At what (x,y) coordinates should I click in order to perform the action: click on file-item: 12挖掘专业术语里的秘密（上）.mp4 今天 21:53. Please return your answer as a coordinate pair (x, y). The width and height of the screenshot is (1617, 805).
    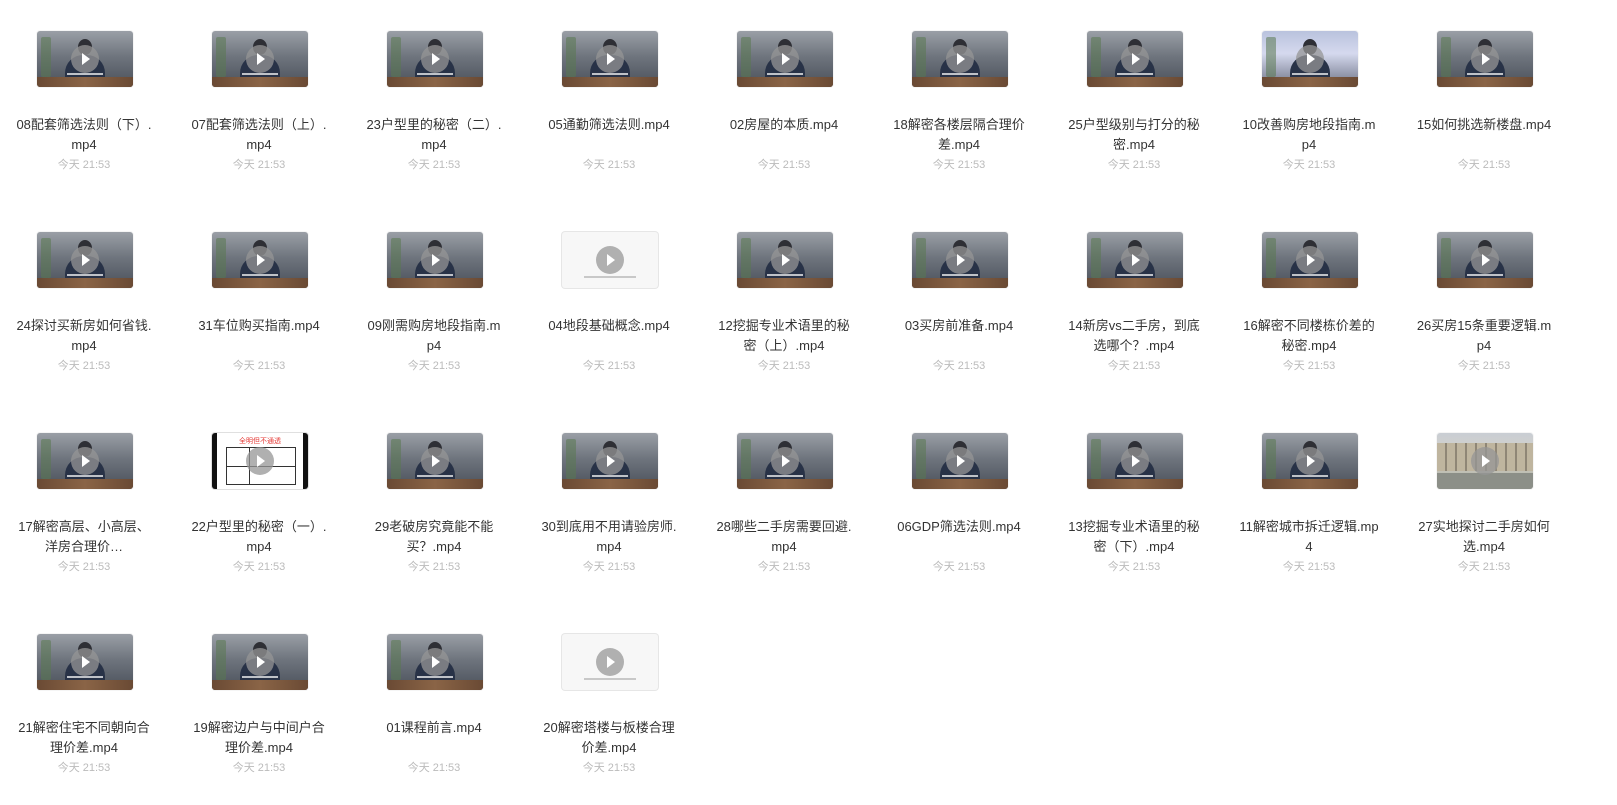
    Looking at the image, I should click on (784, 301).